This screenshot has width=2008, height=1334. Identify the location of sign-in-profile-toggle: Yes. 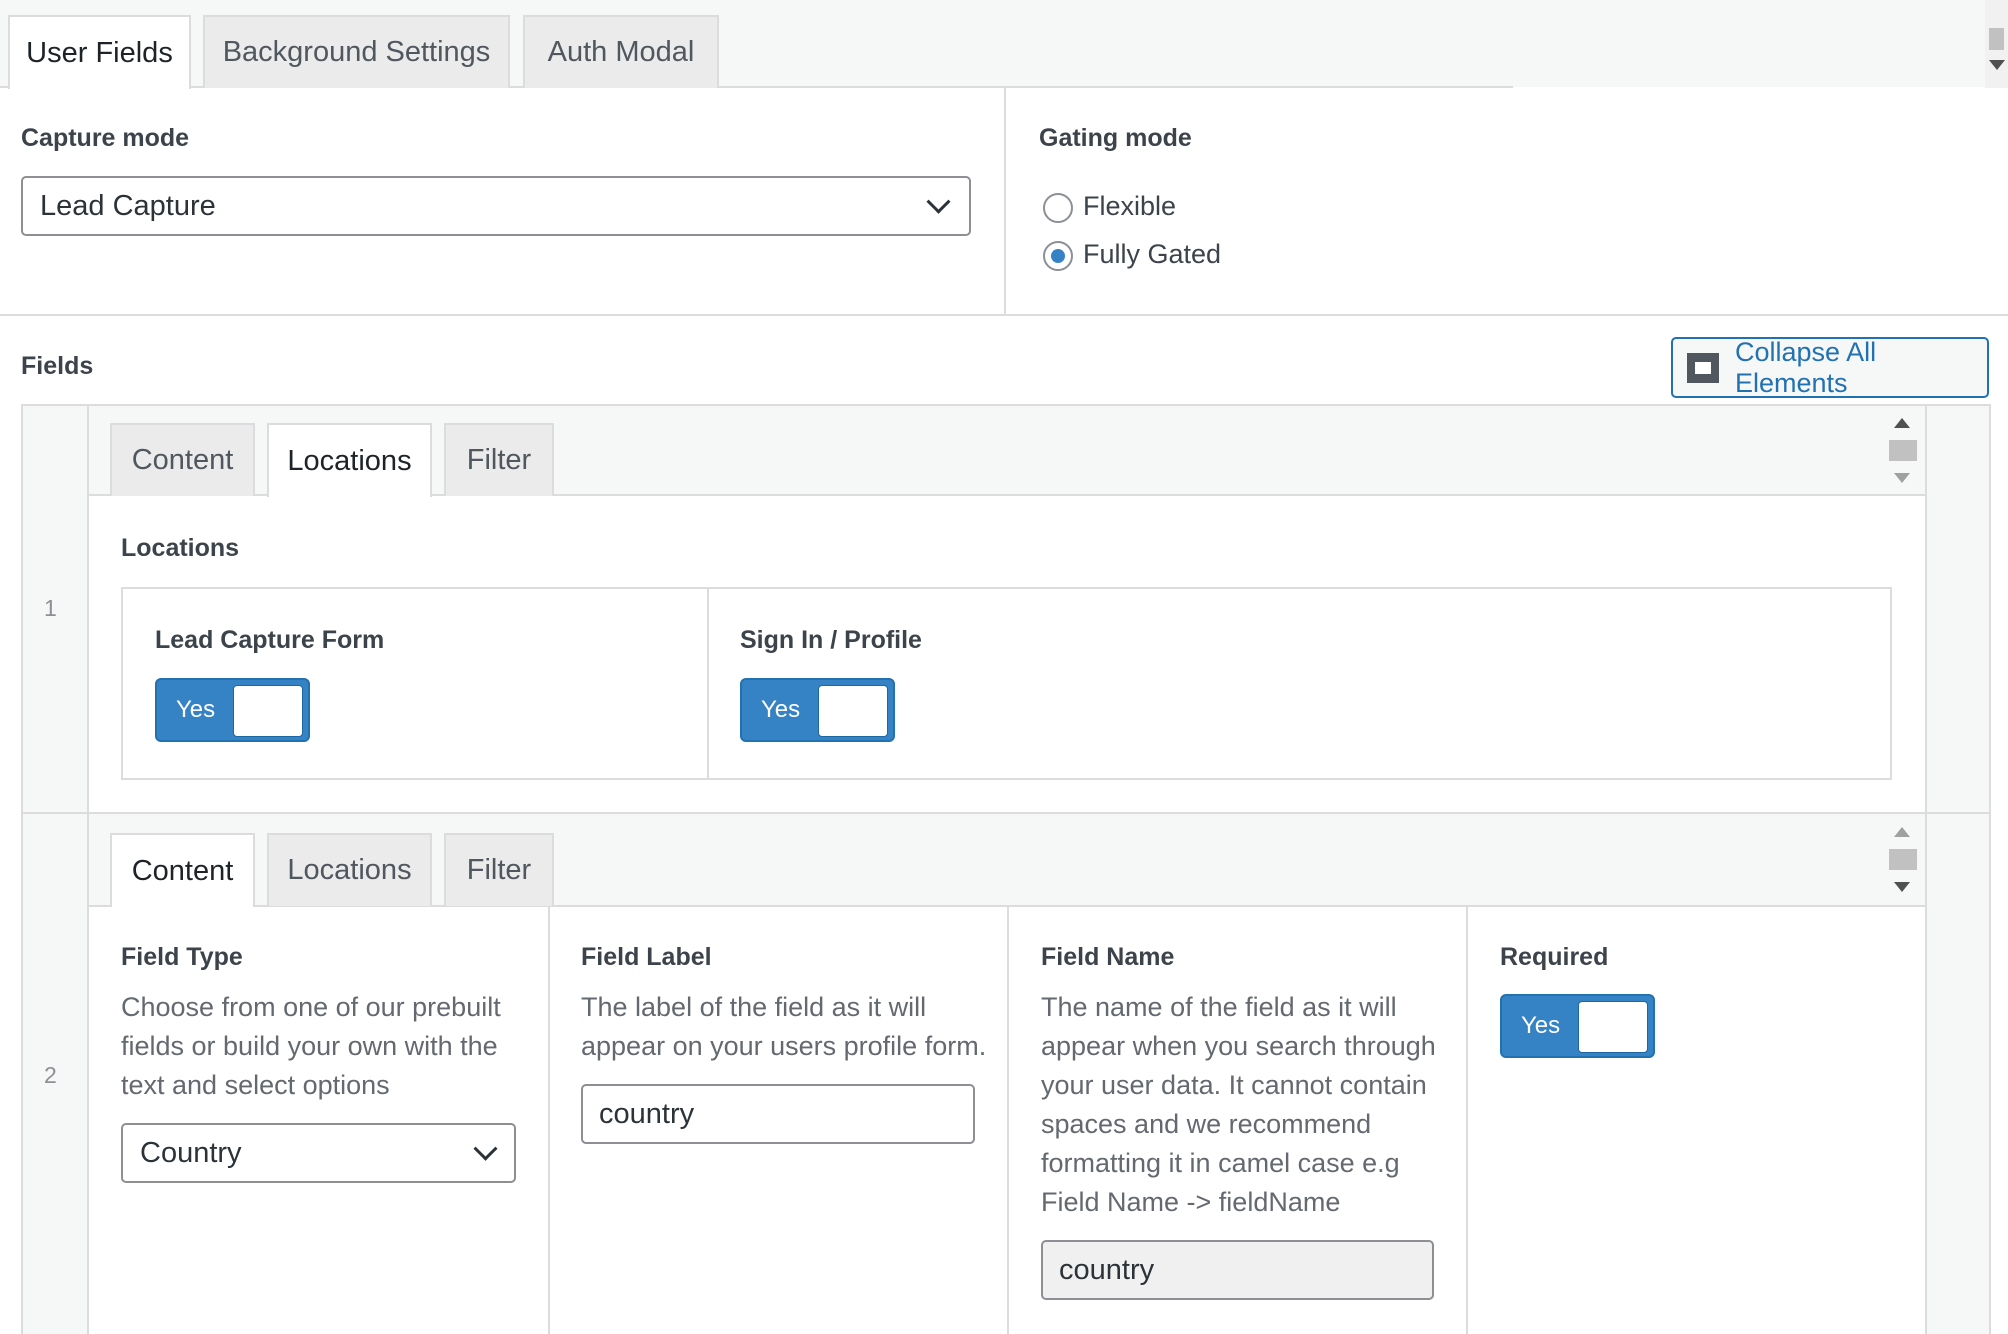
(817, 710).